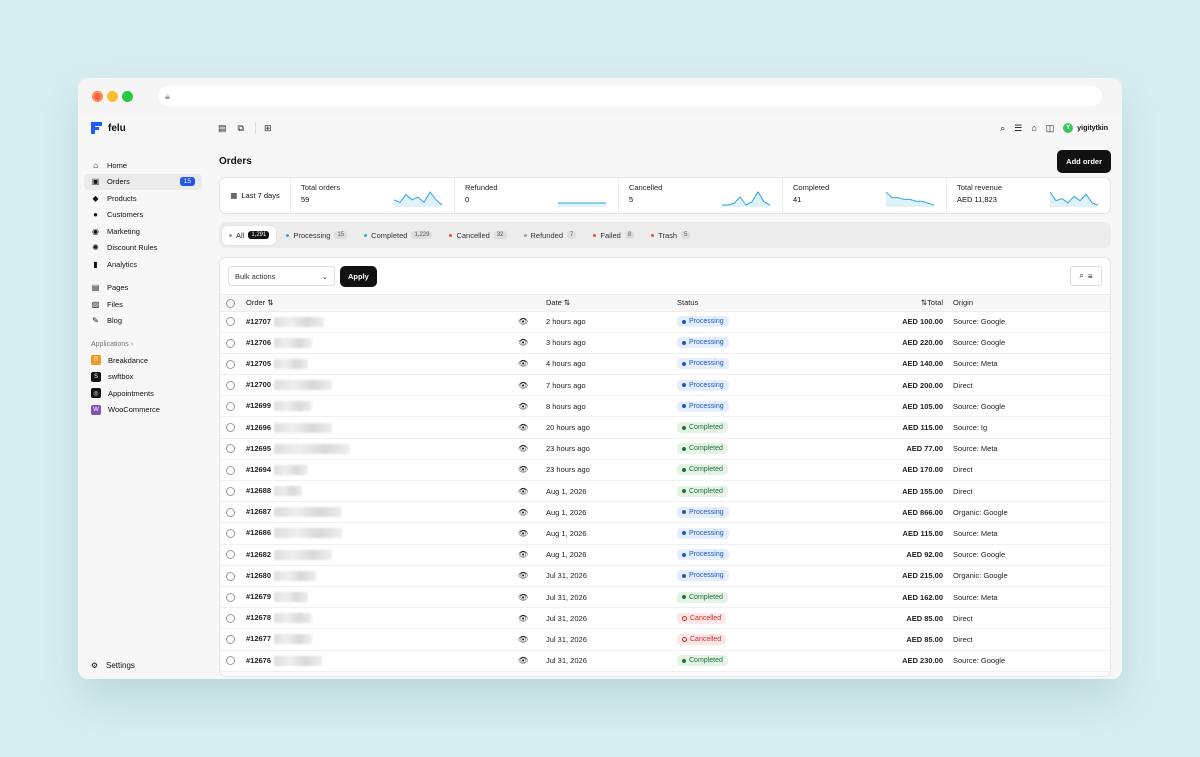  Describe the element at coordinates (143, 248) in the screenshot. I see `sidebar-item-discount-rules: ✺ Discount Rules` at that location.